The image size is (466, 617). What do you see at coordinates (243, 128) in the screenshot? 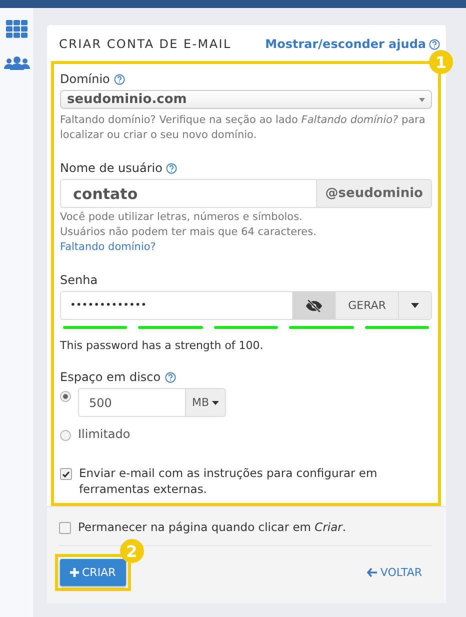
I see `hint-text: Faltando domínio? Verifique na seção ao lado Faltando domínio? para localizar ou criar o seu novo domínio.` at bounding box center [243, 128].